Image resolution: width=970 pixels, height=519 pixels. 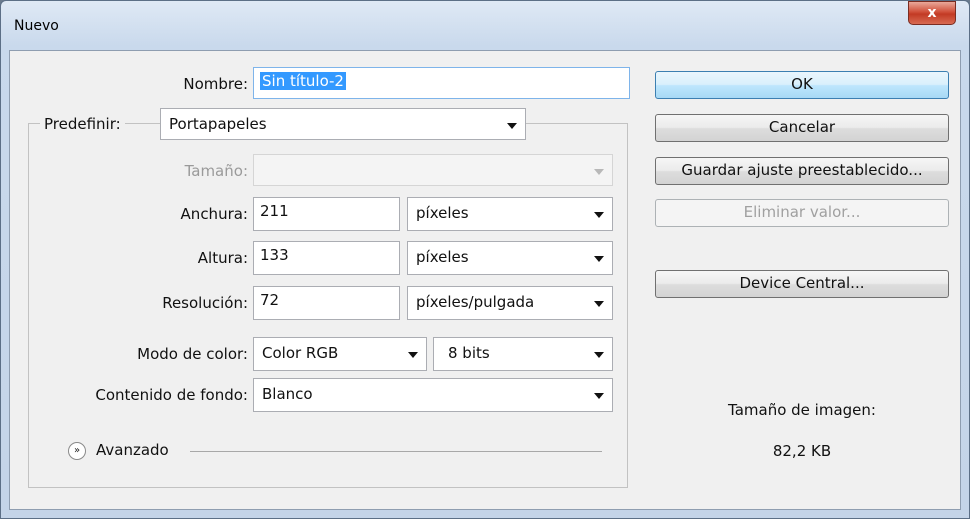 I want to click on anchura-value: 211, so click(x=274, y=211).